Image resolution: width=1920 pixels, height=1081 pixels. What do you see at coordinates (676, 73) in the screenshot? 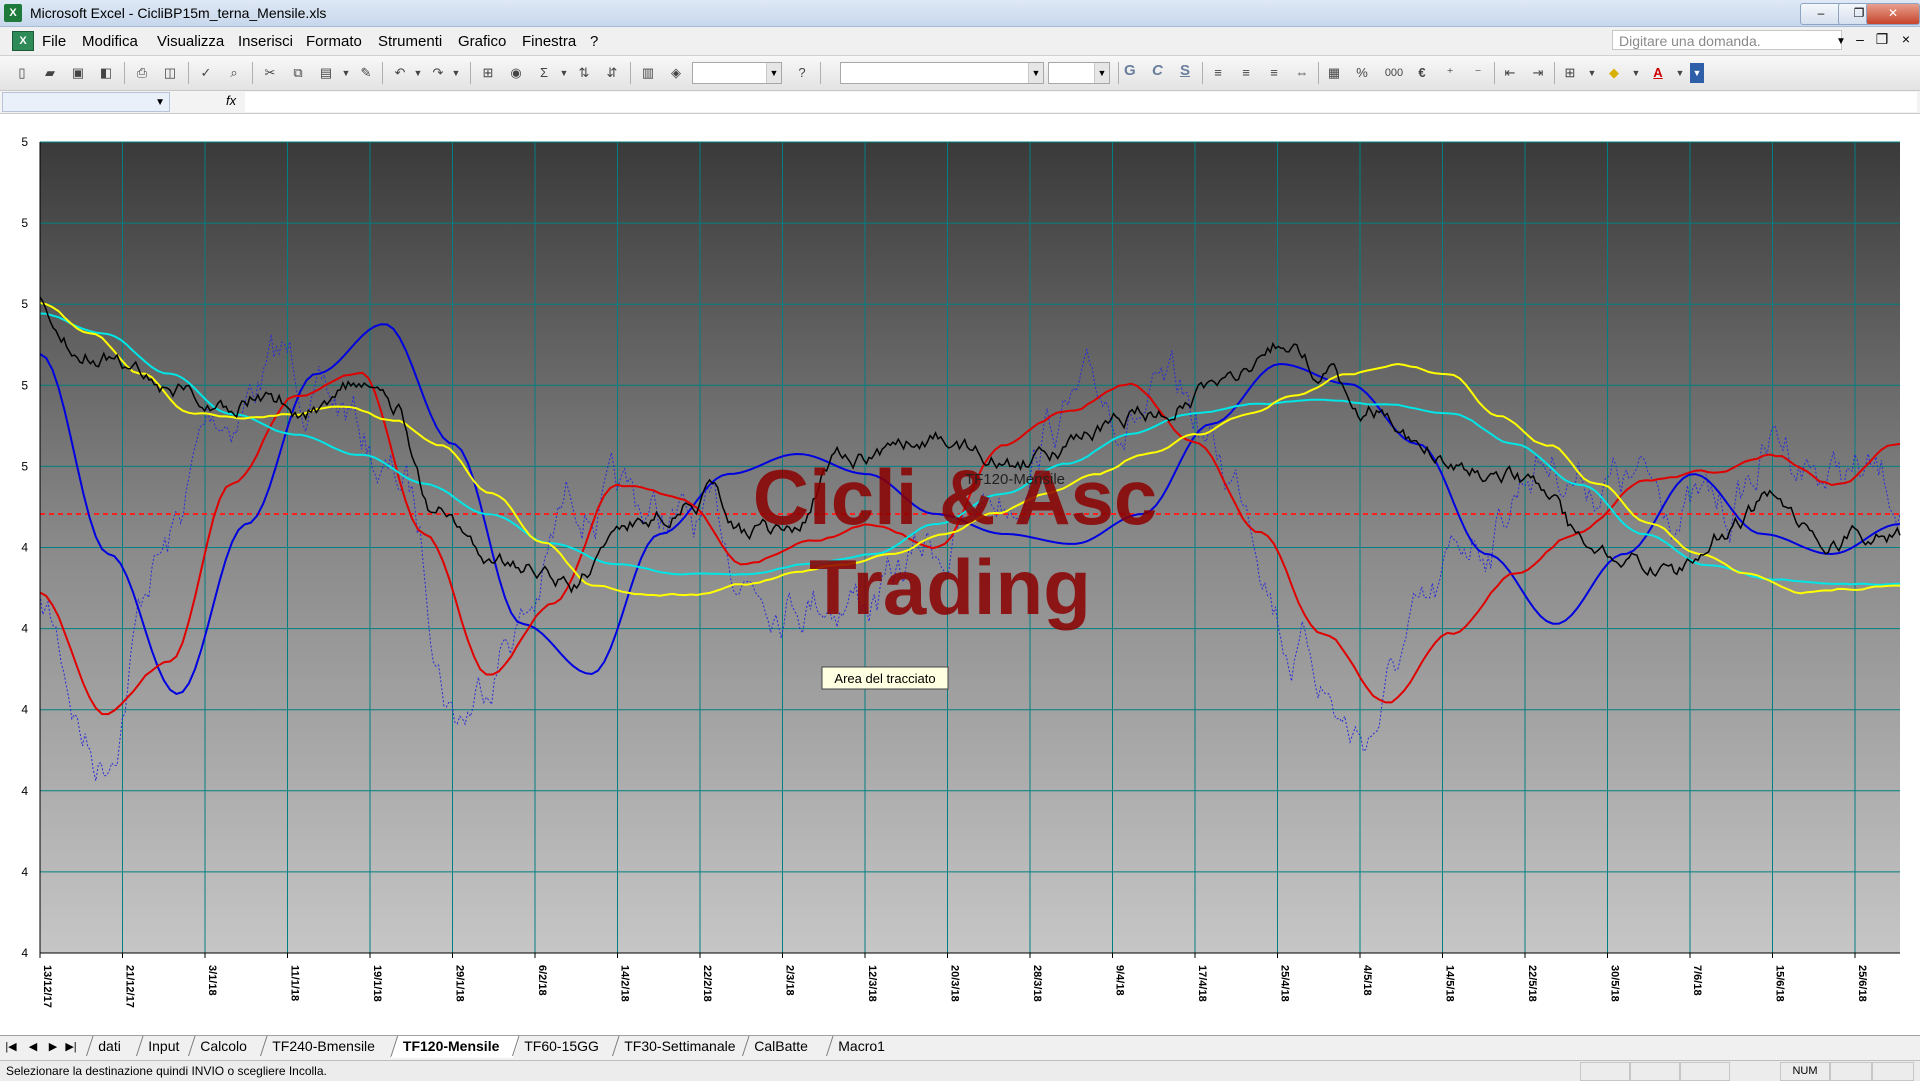
I see `drawing-icon: ◈` at bounding box center [676, 73].